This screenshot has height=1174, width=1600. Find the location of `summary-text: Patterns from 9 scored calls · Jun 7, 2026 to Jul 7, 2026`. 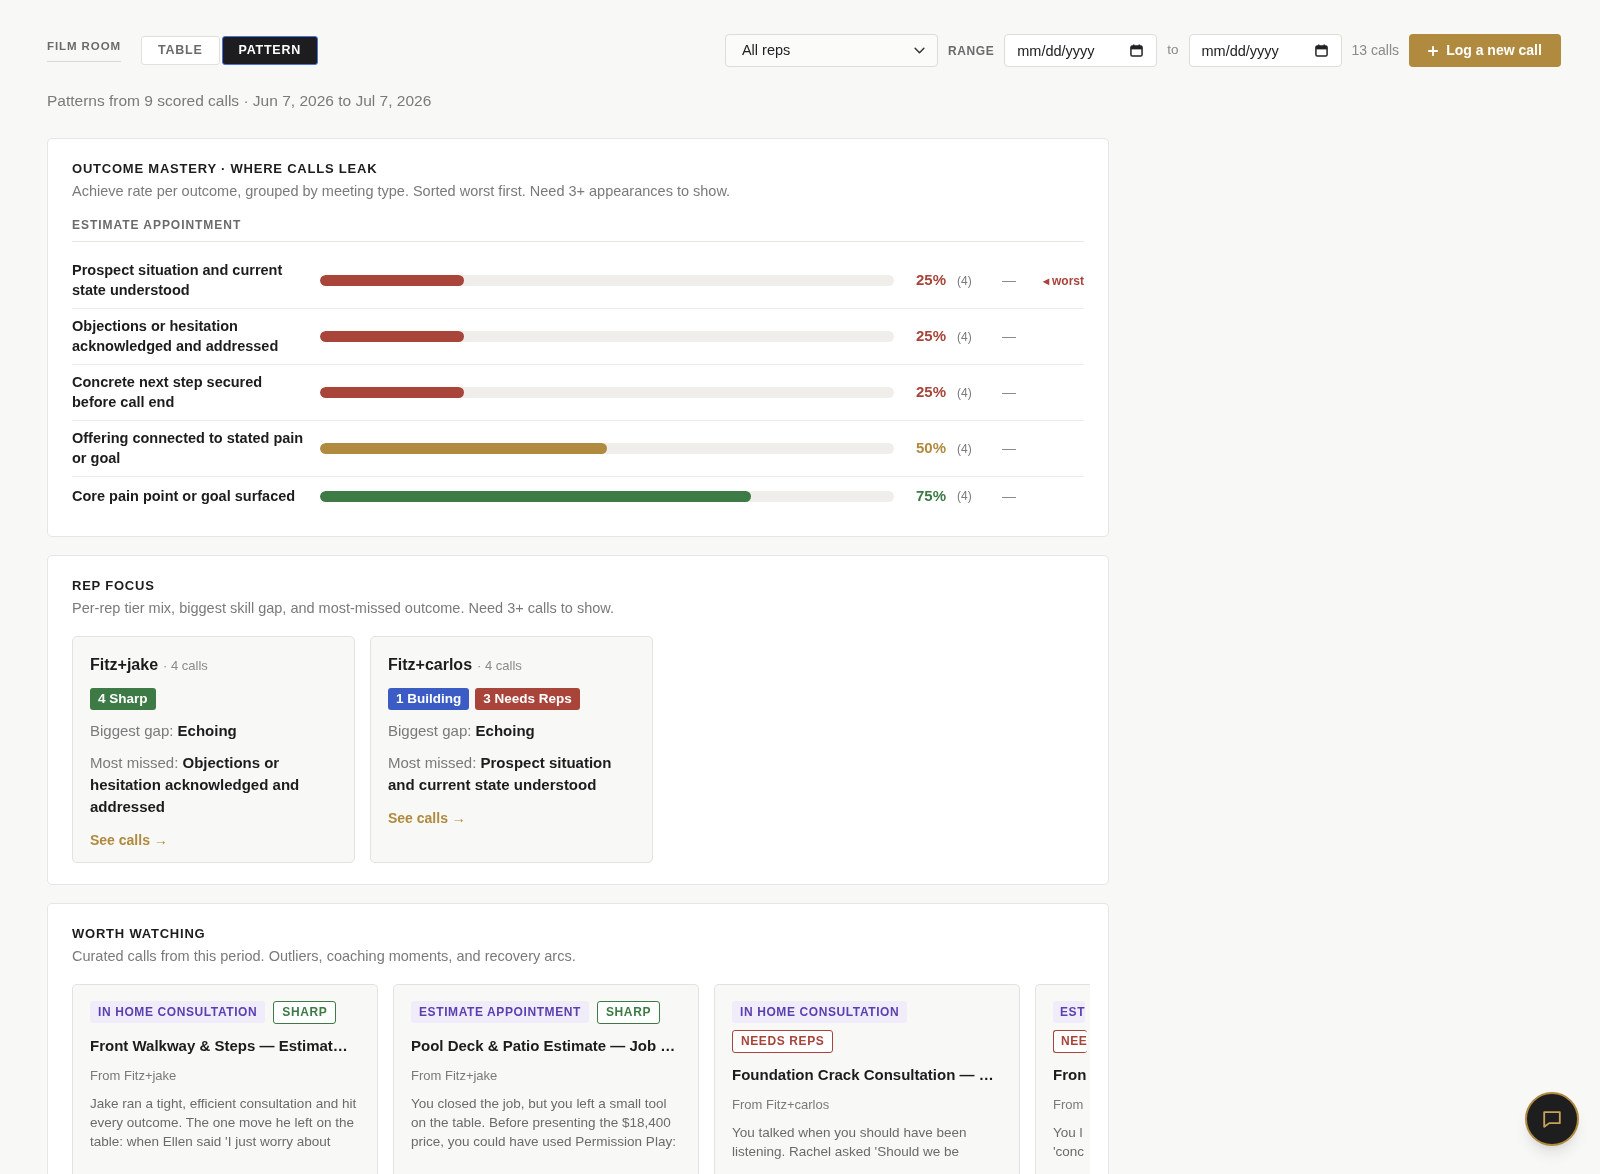

summary-text: Patterns from 9 scored calls · Jun 7, 2026 to Jul 7, 2026 is located at coordinates (240, 101).